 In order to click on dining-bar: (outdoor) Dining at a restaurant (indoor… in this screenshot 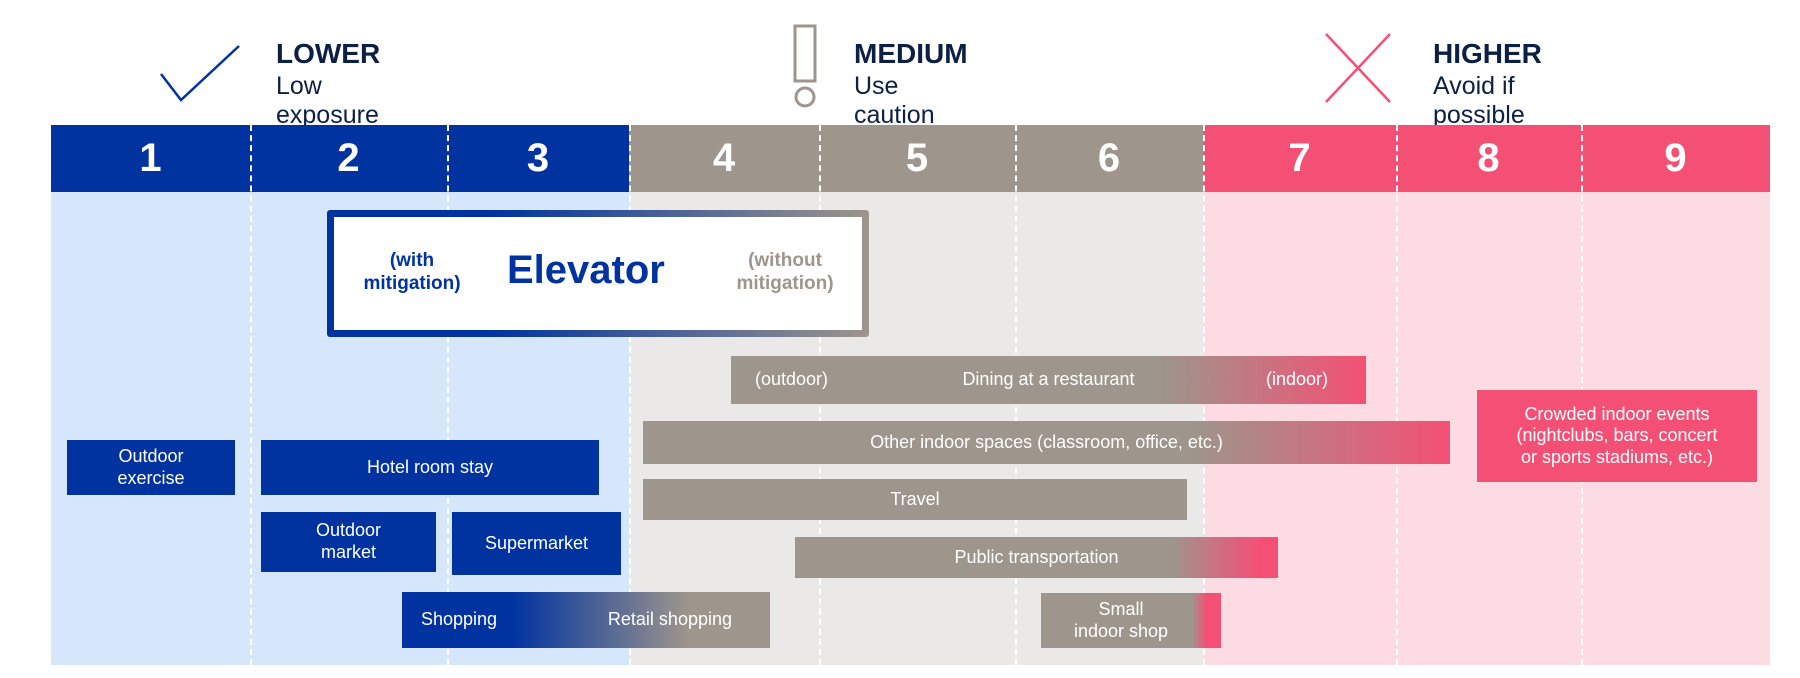, I will do `click(1048, 380)`.